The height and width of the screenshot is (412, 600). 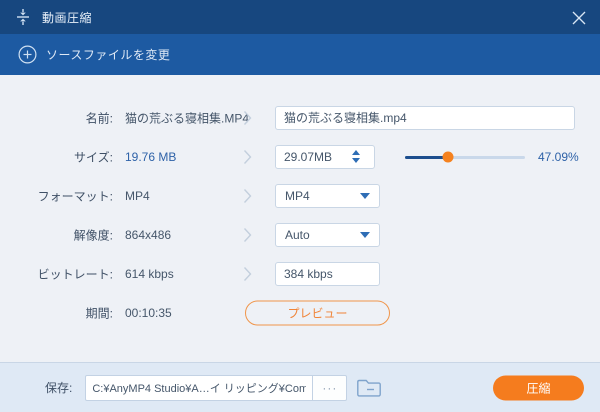 I want to click on open-folder-button, so click(x=369, y=388).